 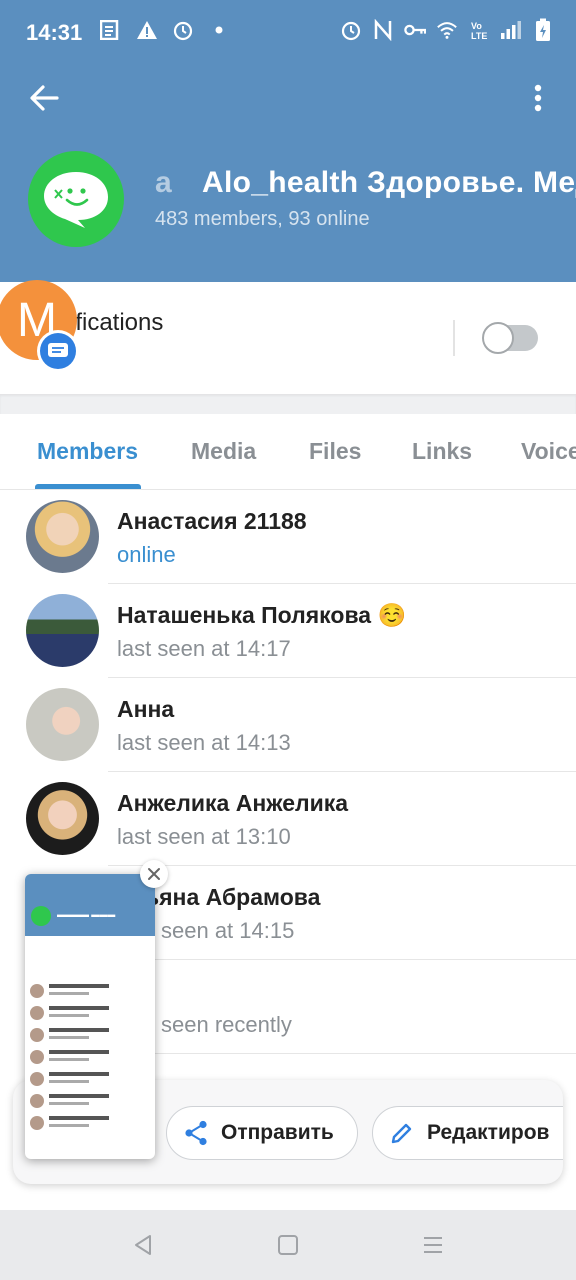 What do you see at coordinates (39, 326) in the screenshot?
I see `floating-chat-head: M` at bounding box center [39, 326].